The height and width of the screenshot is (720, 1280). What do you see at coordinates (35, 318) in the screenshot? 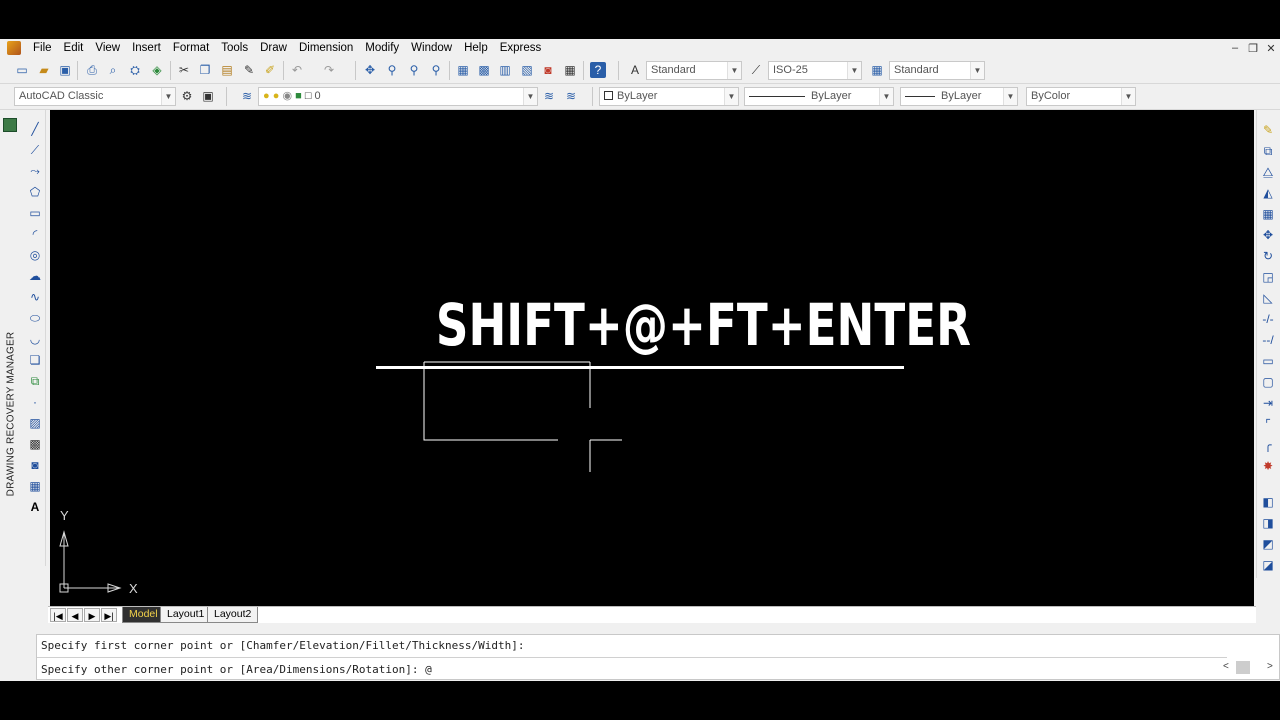
I see `ellipse-icon: ⬭` at bounding box center [35, 318].